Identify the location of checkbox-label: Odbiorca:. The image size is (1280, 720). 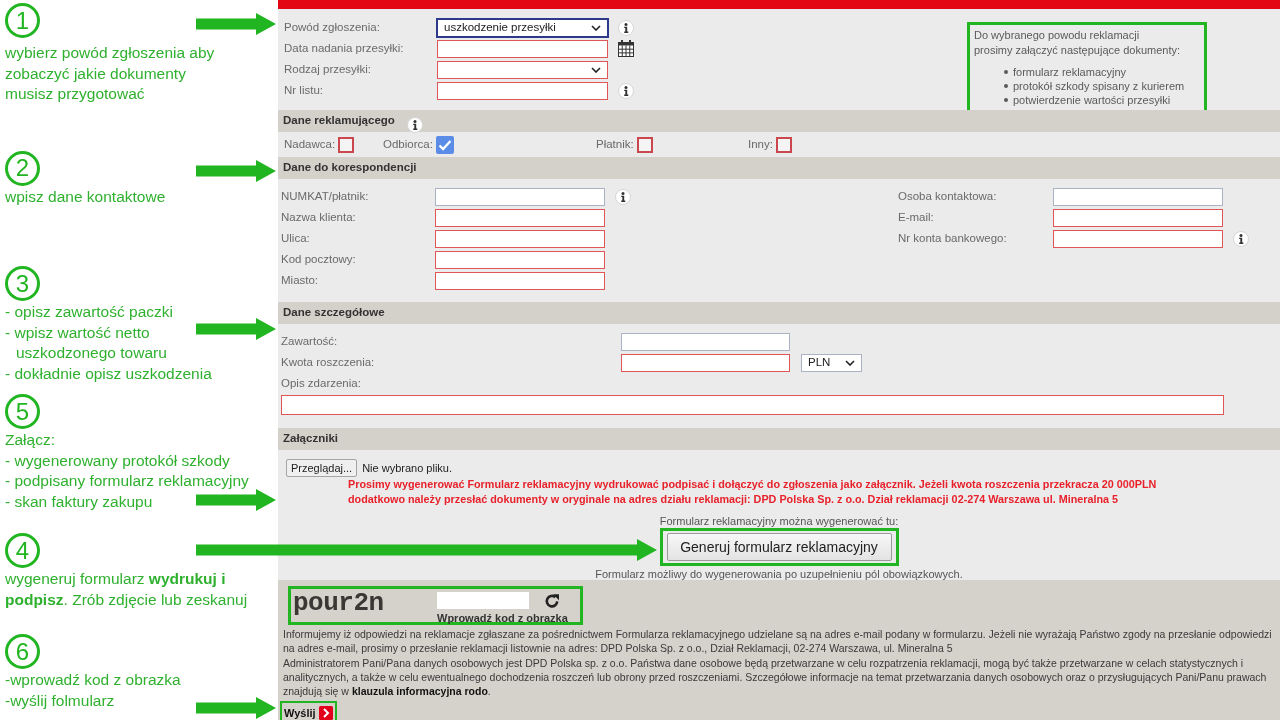
(408, 144).